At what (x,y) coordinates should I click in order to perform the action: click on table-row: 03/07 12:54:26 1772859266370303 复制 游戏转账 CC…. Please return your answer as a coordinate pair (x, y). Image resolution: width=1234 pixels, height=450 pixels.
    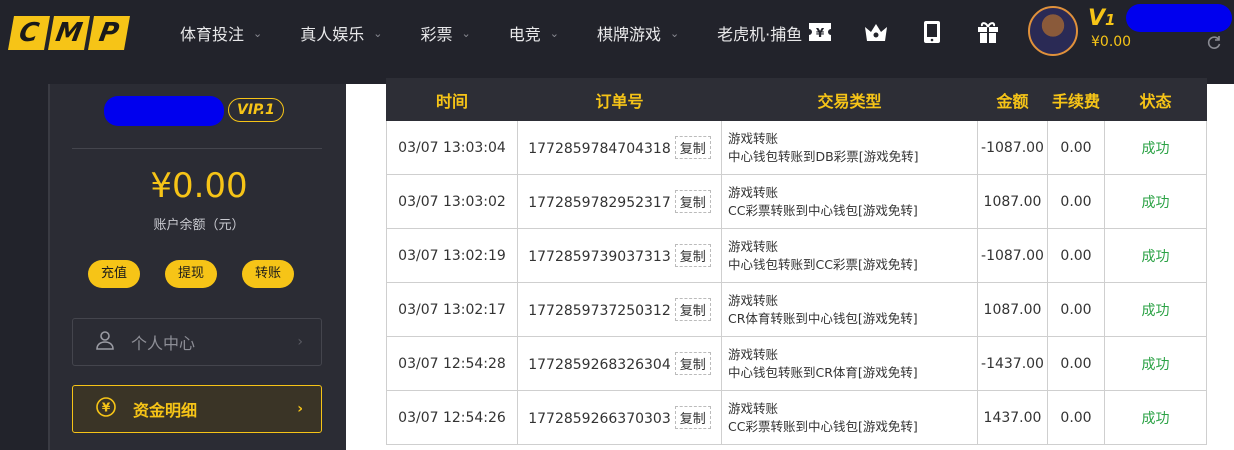
    Looking at the image, I should click on (796, 417).